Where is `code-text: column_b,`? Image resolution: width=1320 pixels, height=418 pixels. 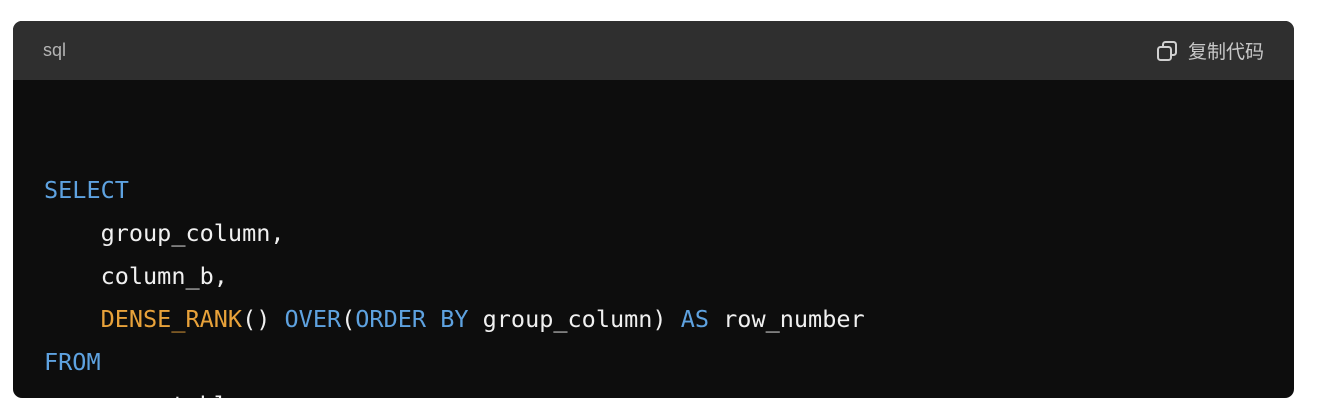 code-text: column_b, is located at coordinates (136, 276).